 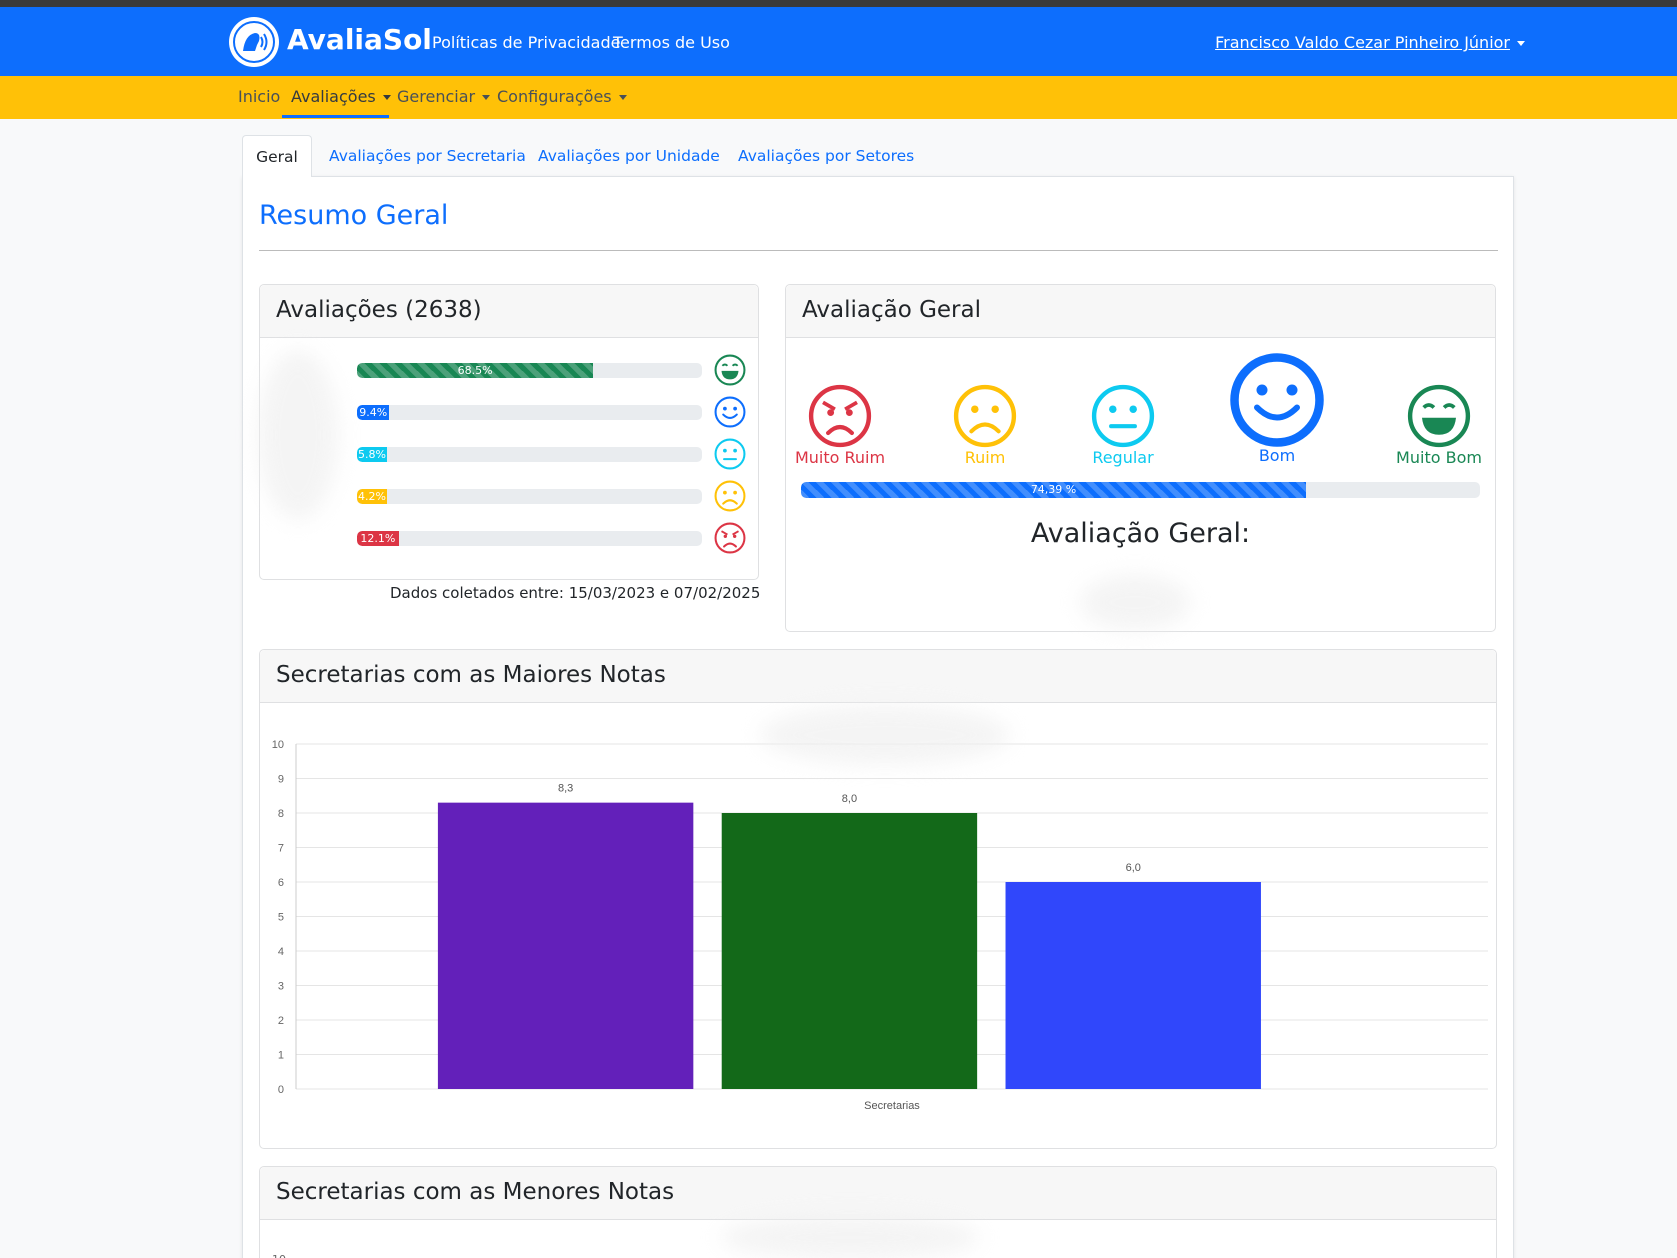 I want to click on overall-progress-fill: 74,39 %, so click(x=1054, y=490).